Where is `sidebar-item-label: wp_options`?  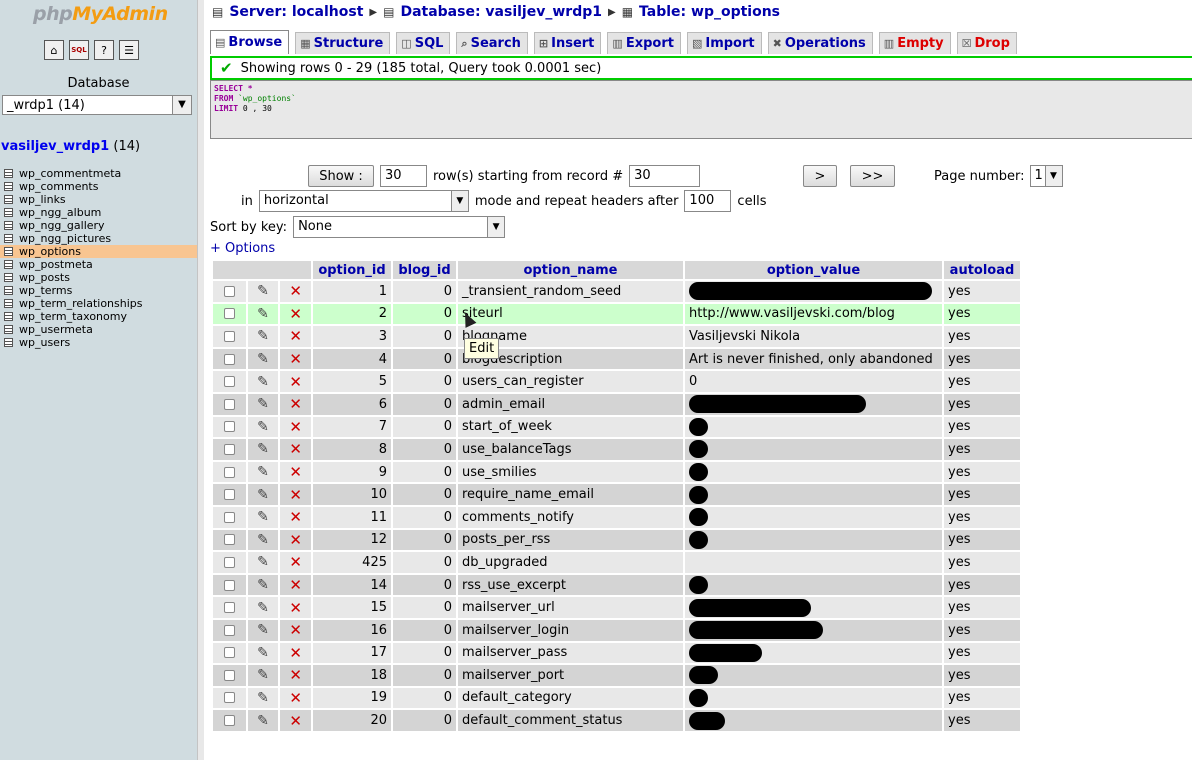 sidebar-item-label: wp_options is located at coordinates (50, 251).